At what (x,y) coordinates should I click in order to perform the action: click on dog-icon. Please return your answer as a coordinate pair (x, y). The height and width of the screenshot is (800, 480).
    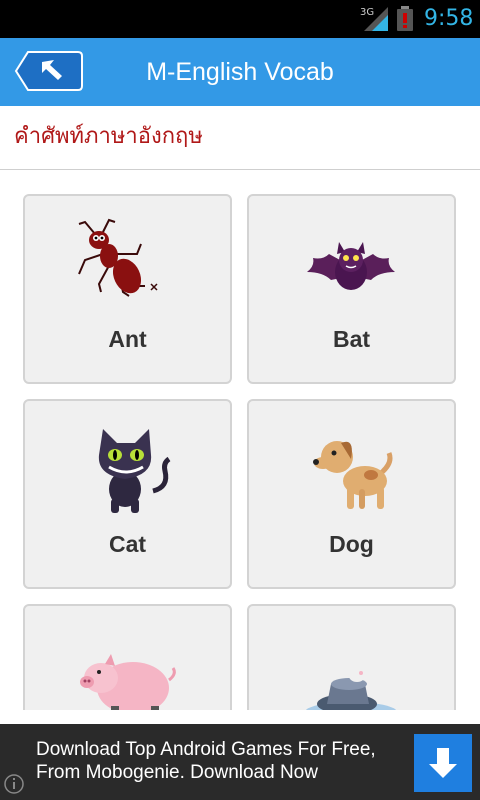
    Looking at the image, I should click on (353, 475).